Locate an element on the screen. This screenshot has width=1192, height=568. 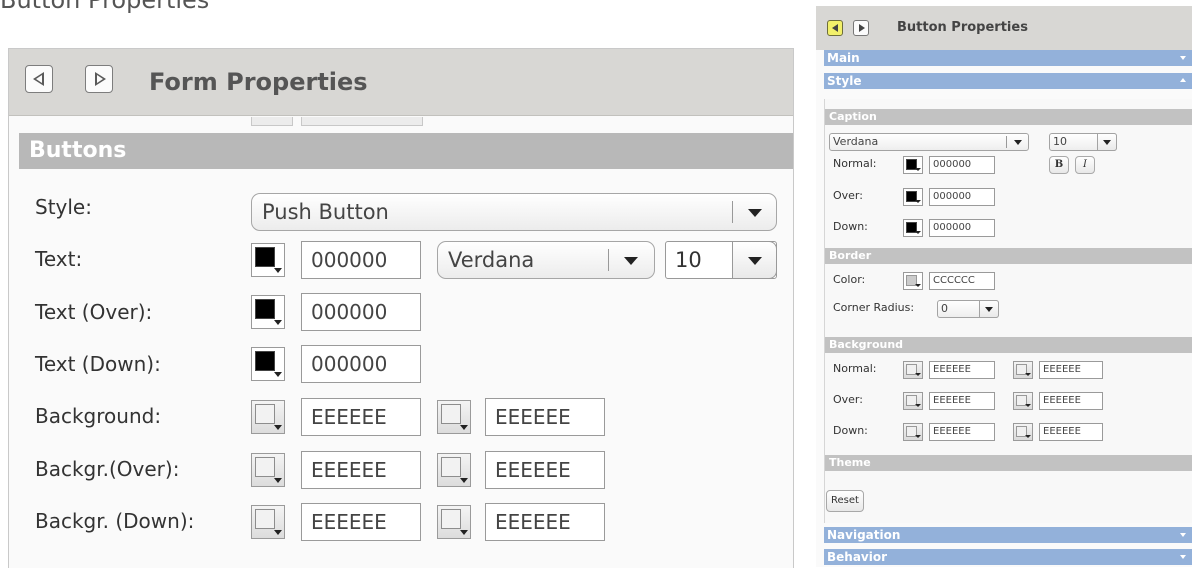
text-color-input: 000000 is located at coordinates (361, 260).